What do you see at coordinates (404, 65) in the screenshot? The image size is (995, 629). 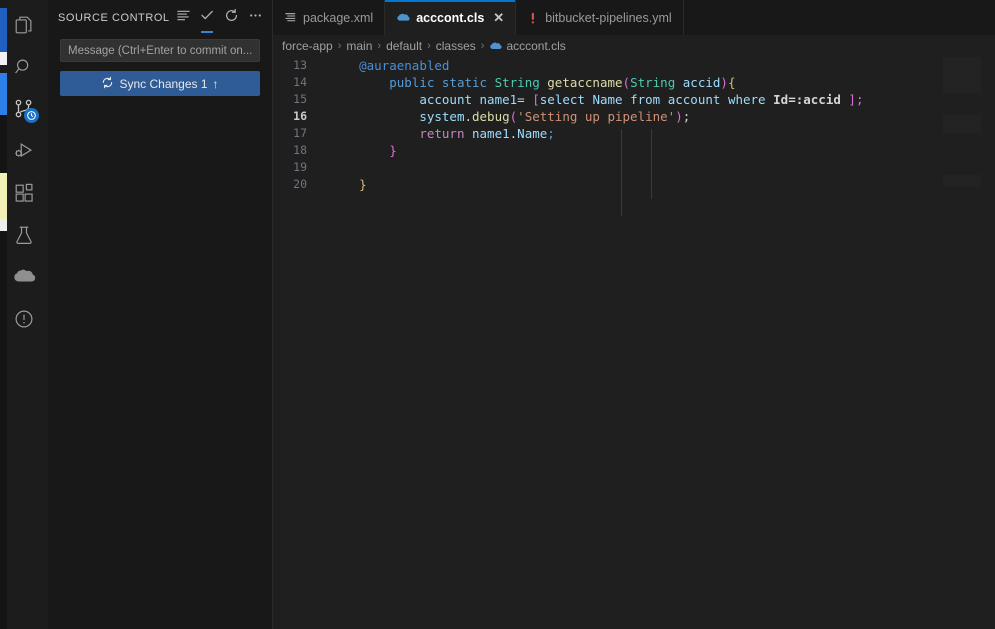 I see `code-token: @auraenabled` at bounding box center [404, 65].